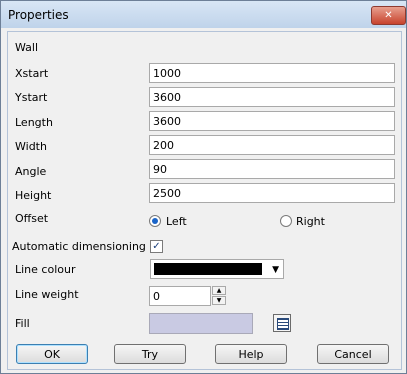  Describe the element at coordinates (275, 270) in the screenshot. I see `chevron-down-icon: ▼` at that location.